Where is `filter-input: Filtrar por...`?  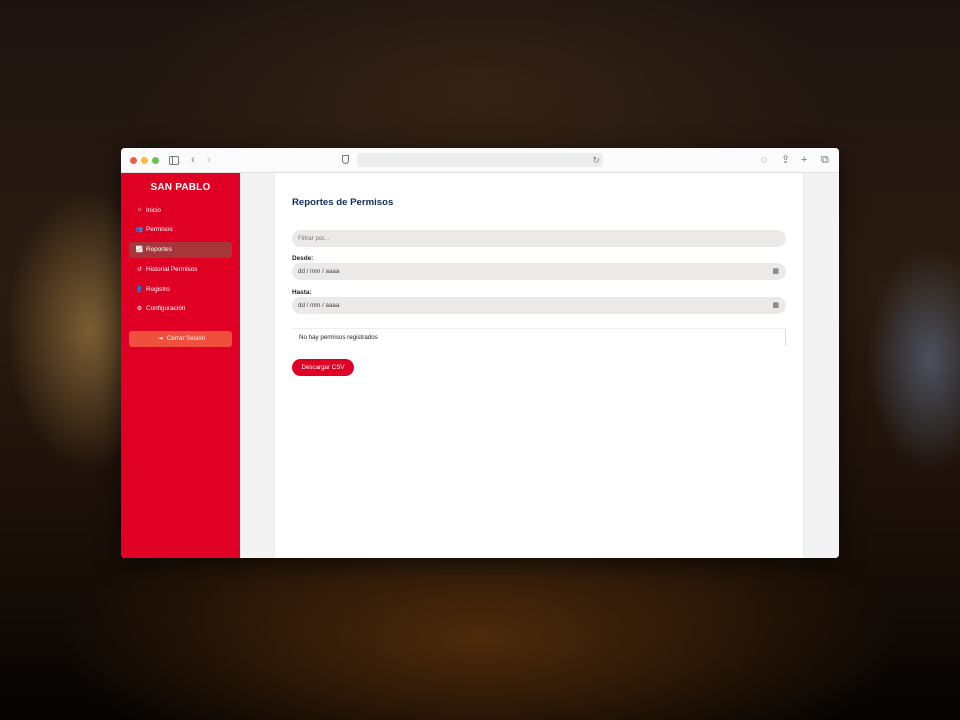 filter-input: Filtrar por... is located at coordinates (539, 238).